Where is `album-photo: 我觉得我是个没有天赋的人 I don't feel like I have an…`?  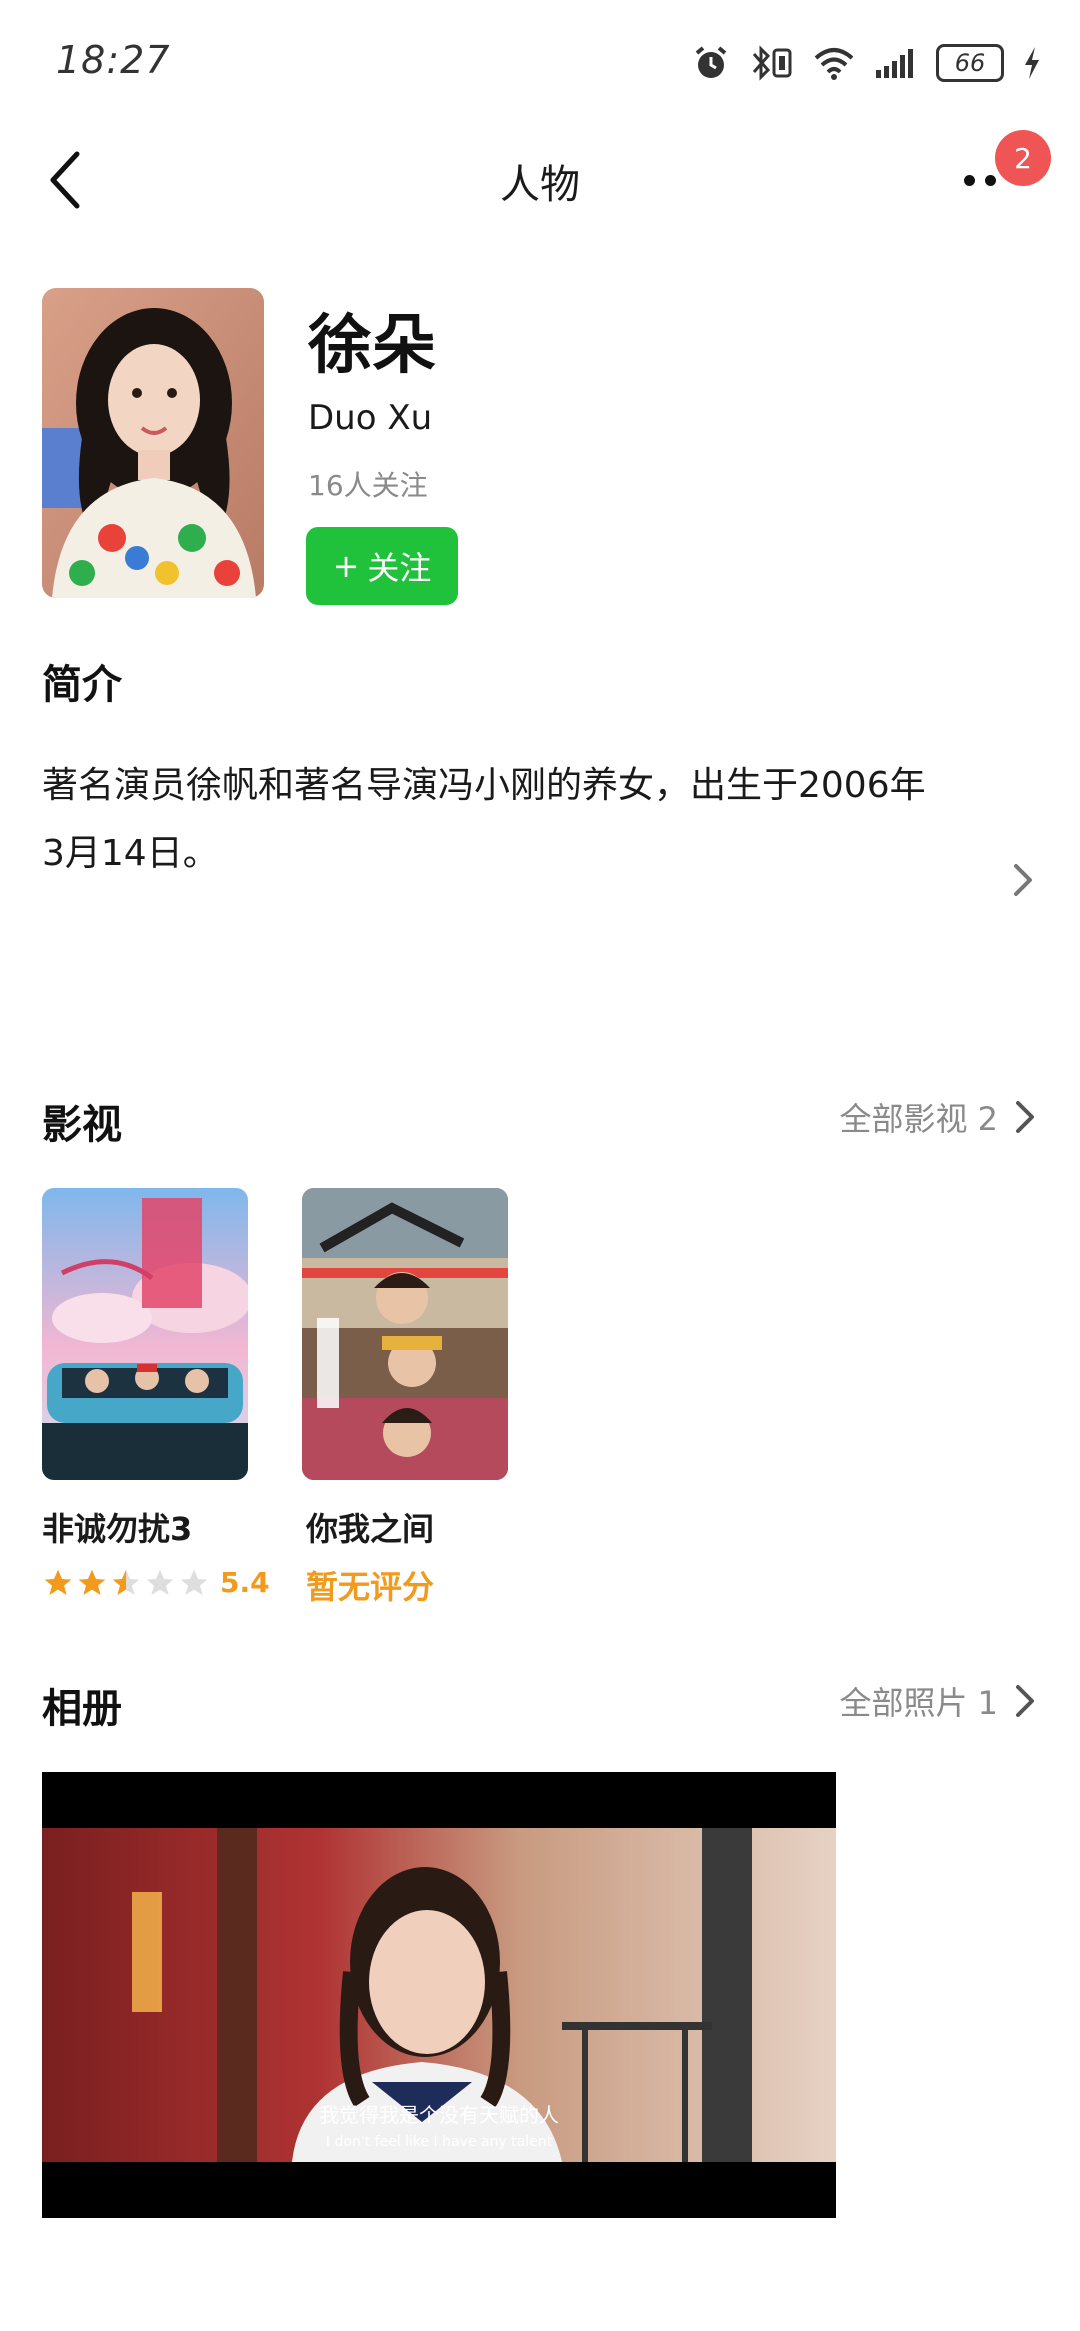 album-photo: 我觉得我是个没有天赋的人 I don't feel like I have an… is located at coordinates (439, 1995).